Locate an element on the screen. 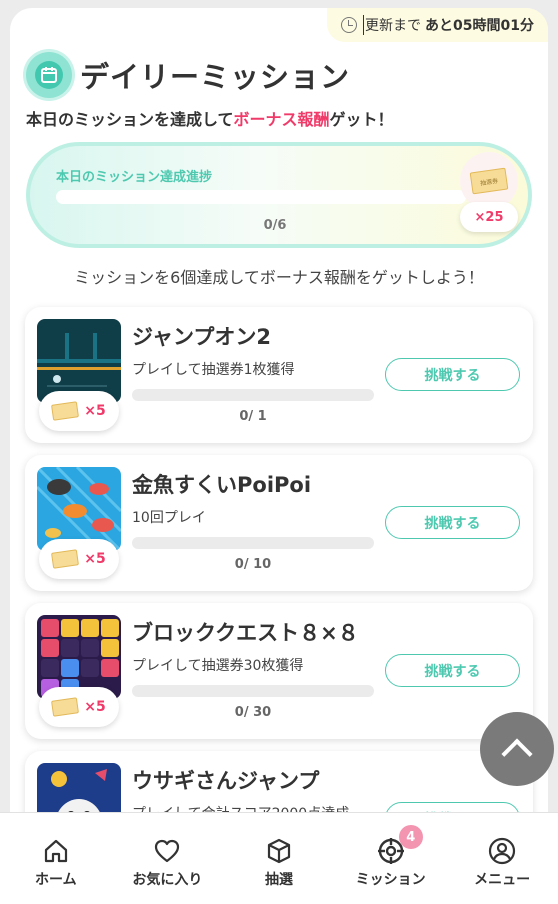 Image resolution: width=558 pixels, height=904 pixels. progress-label: 本日のミッション達成進捗 is located at coordinates (134, 177).